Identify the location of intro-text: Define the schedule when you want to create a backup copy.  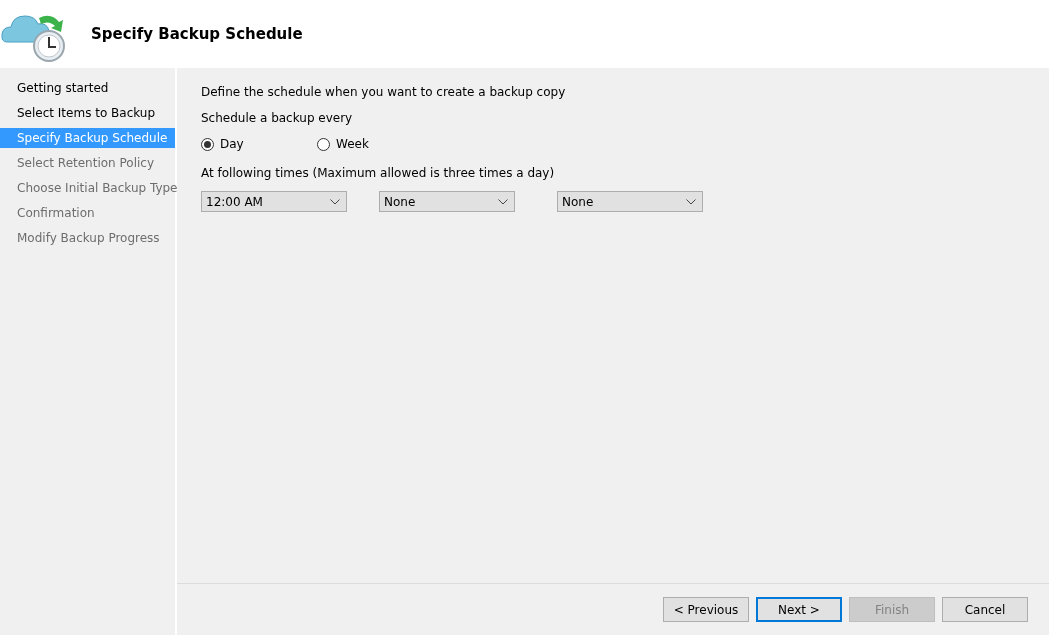
(384, 92).